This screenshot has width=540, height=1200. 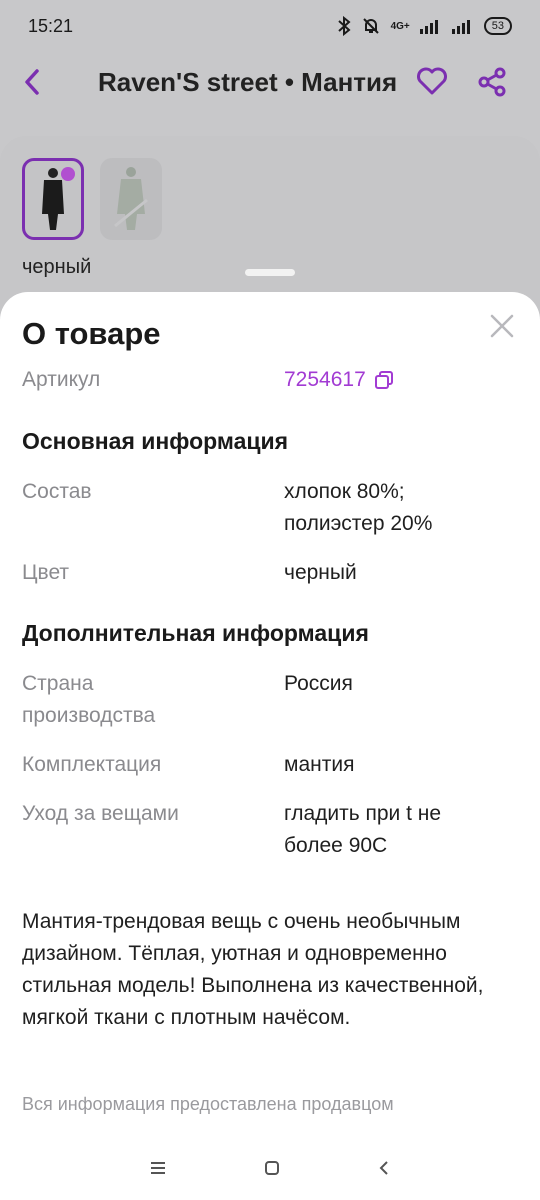 I want to click on color-row-value: черный, so click(x=320, y=572).